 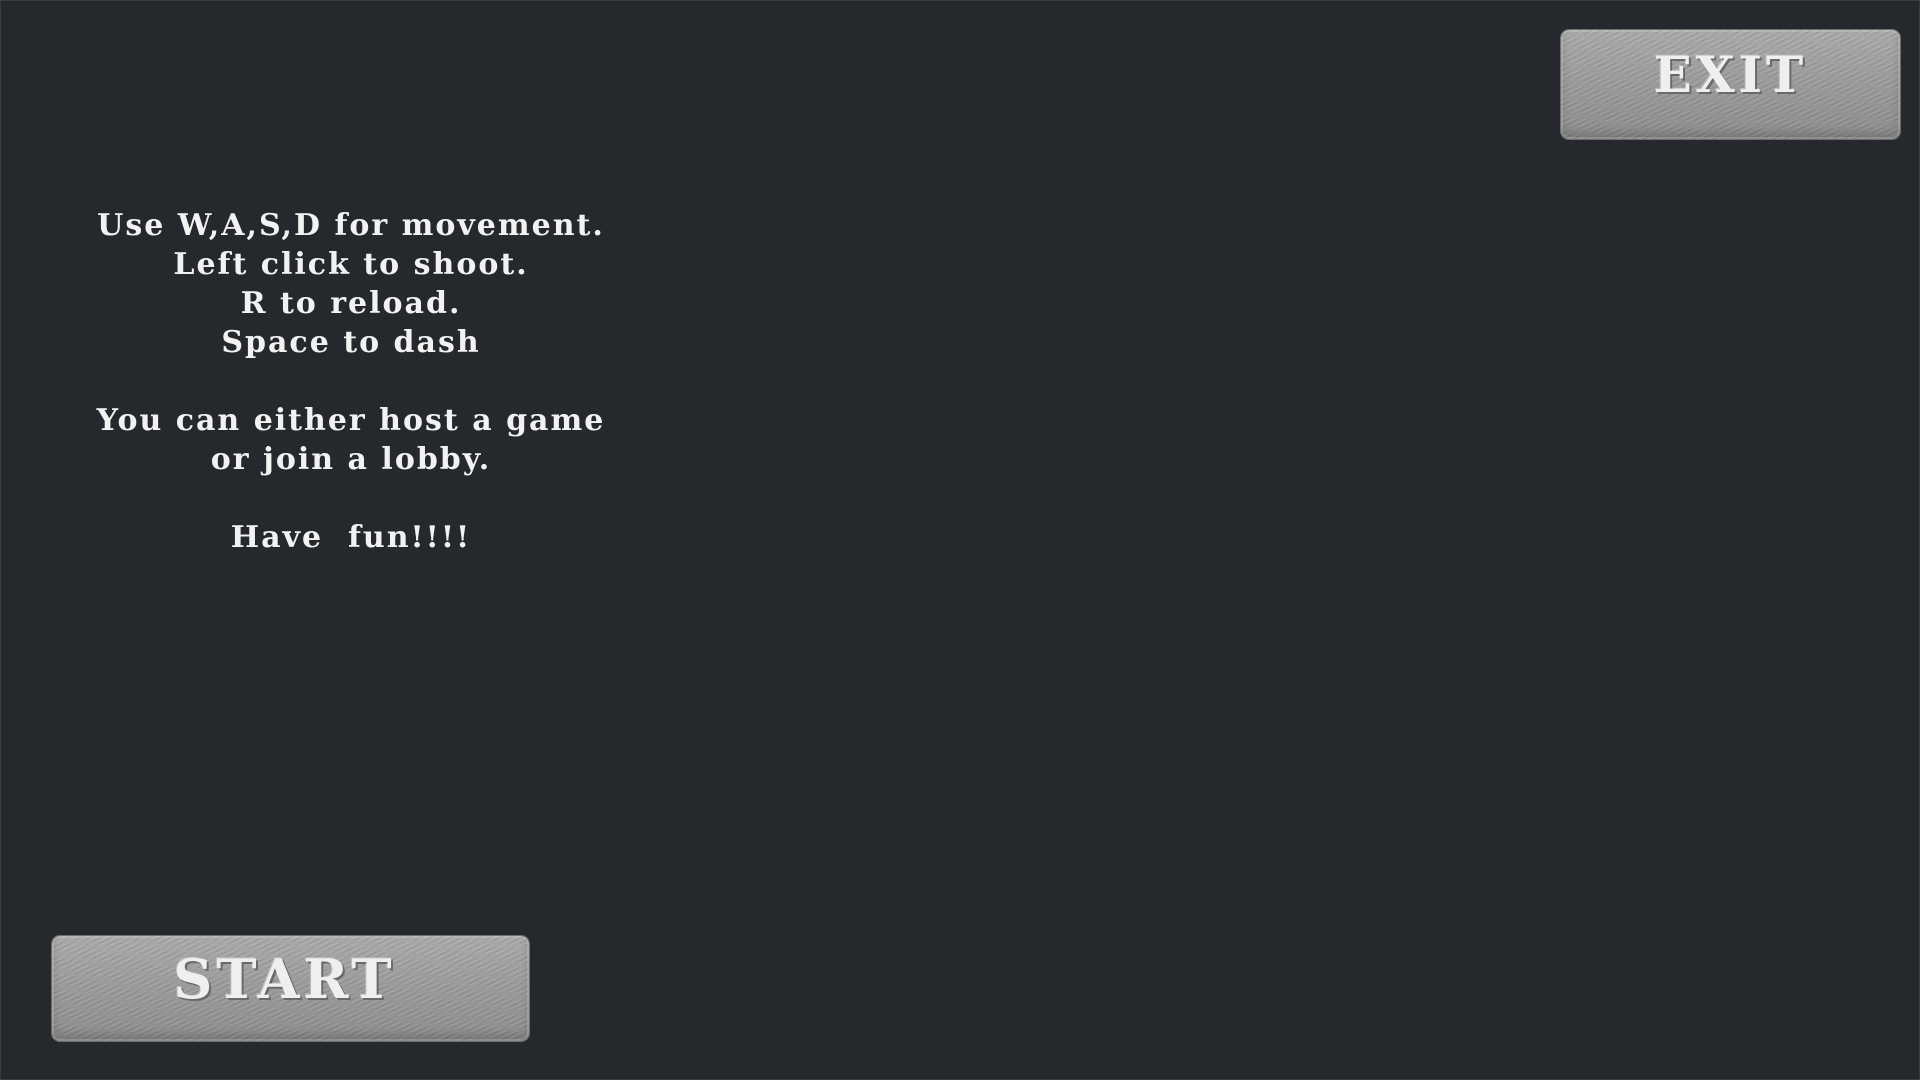 What do you see at coordinates (351, 537) in the screenshot?
I see `instruction-line-have-fun: Have fun!!!!` at bounding box center [351, 537].